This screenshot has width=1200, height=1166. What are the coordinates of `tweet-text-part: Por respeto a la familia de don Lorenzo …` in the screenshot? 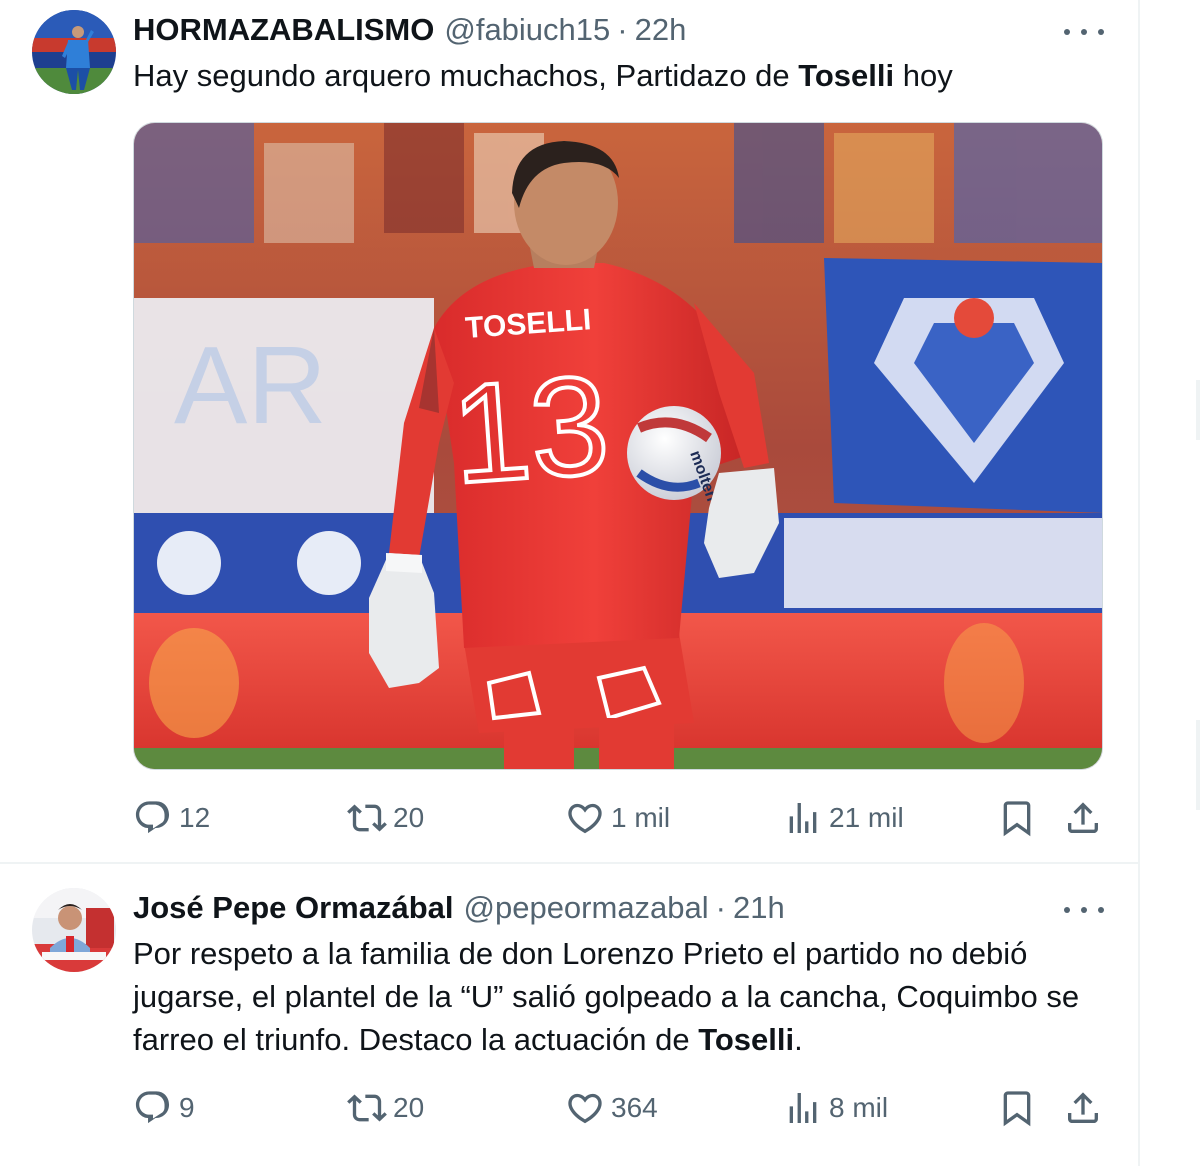 It's located at (606, 996).